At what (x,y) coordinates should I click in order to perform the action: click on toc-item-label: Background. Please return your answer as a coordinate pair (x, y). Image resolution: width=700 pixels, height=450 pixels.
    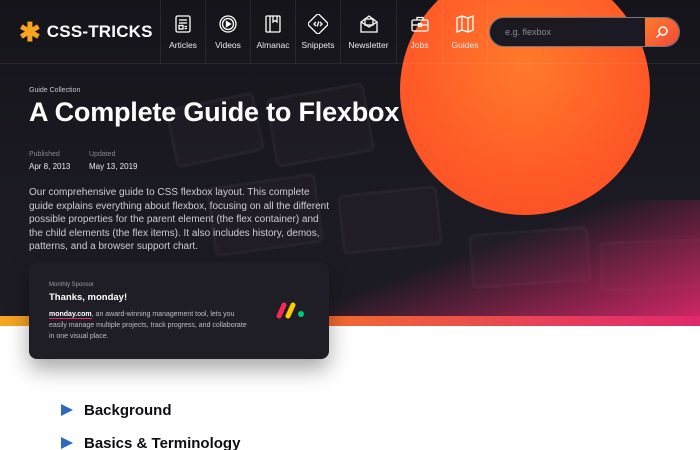
    Looking at the image, I should click on (128, 410).